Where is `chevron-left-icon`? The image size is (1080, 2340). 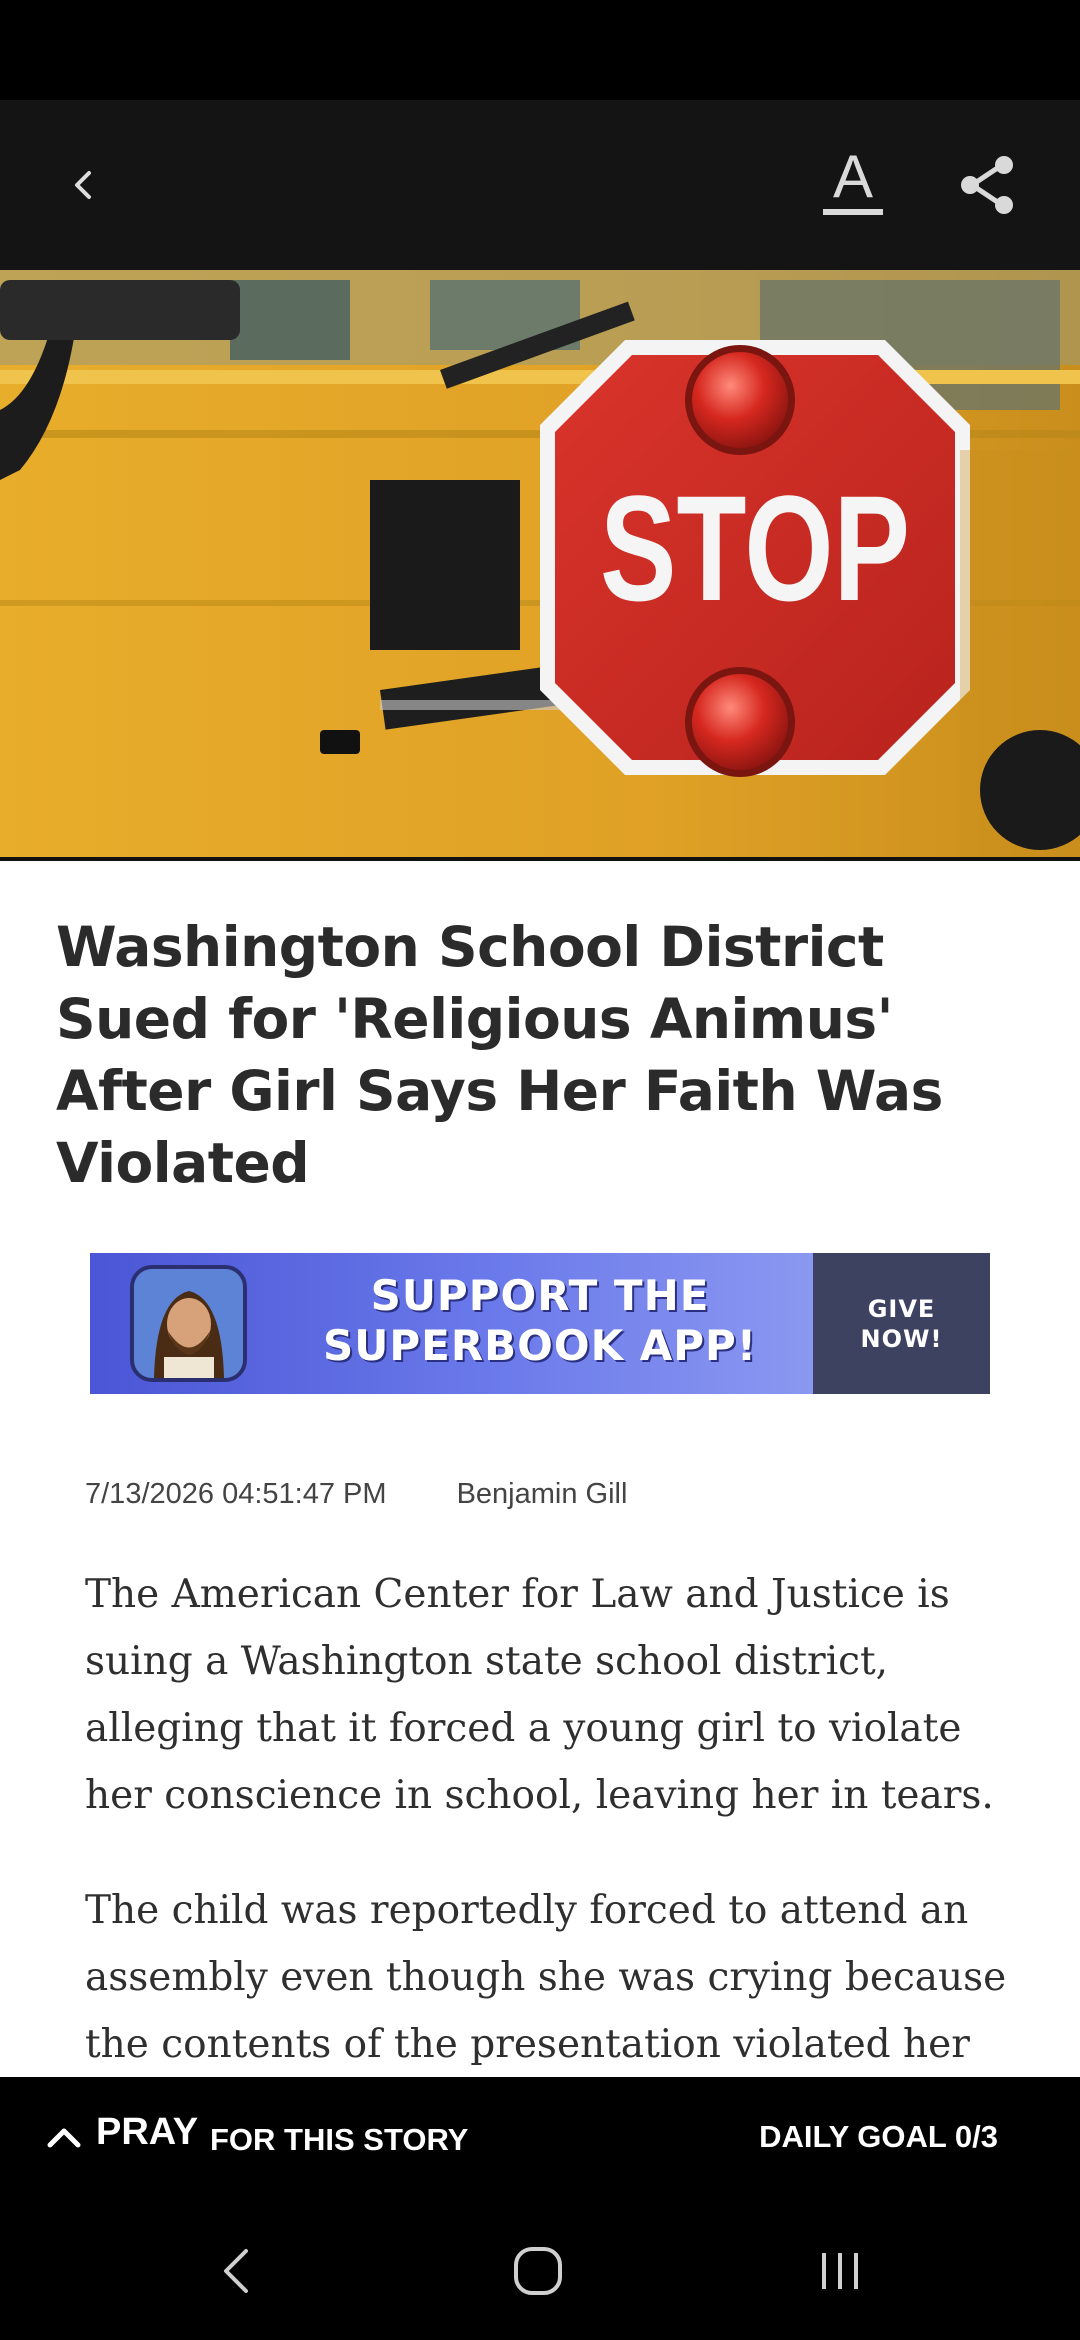
chevron-left-icon is located at coordinates (83, 185).